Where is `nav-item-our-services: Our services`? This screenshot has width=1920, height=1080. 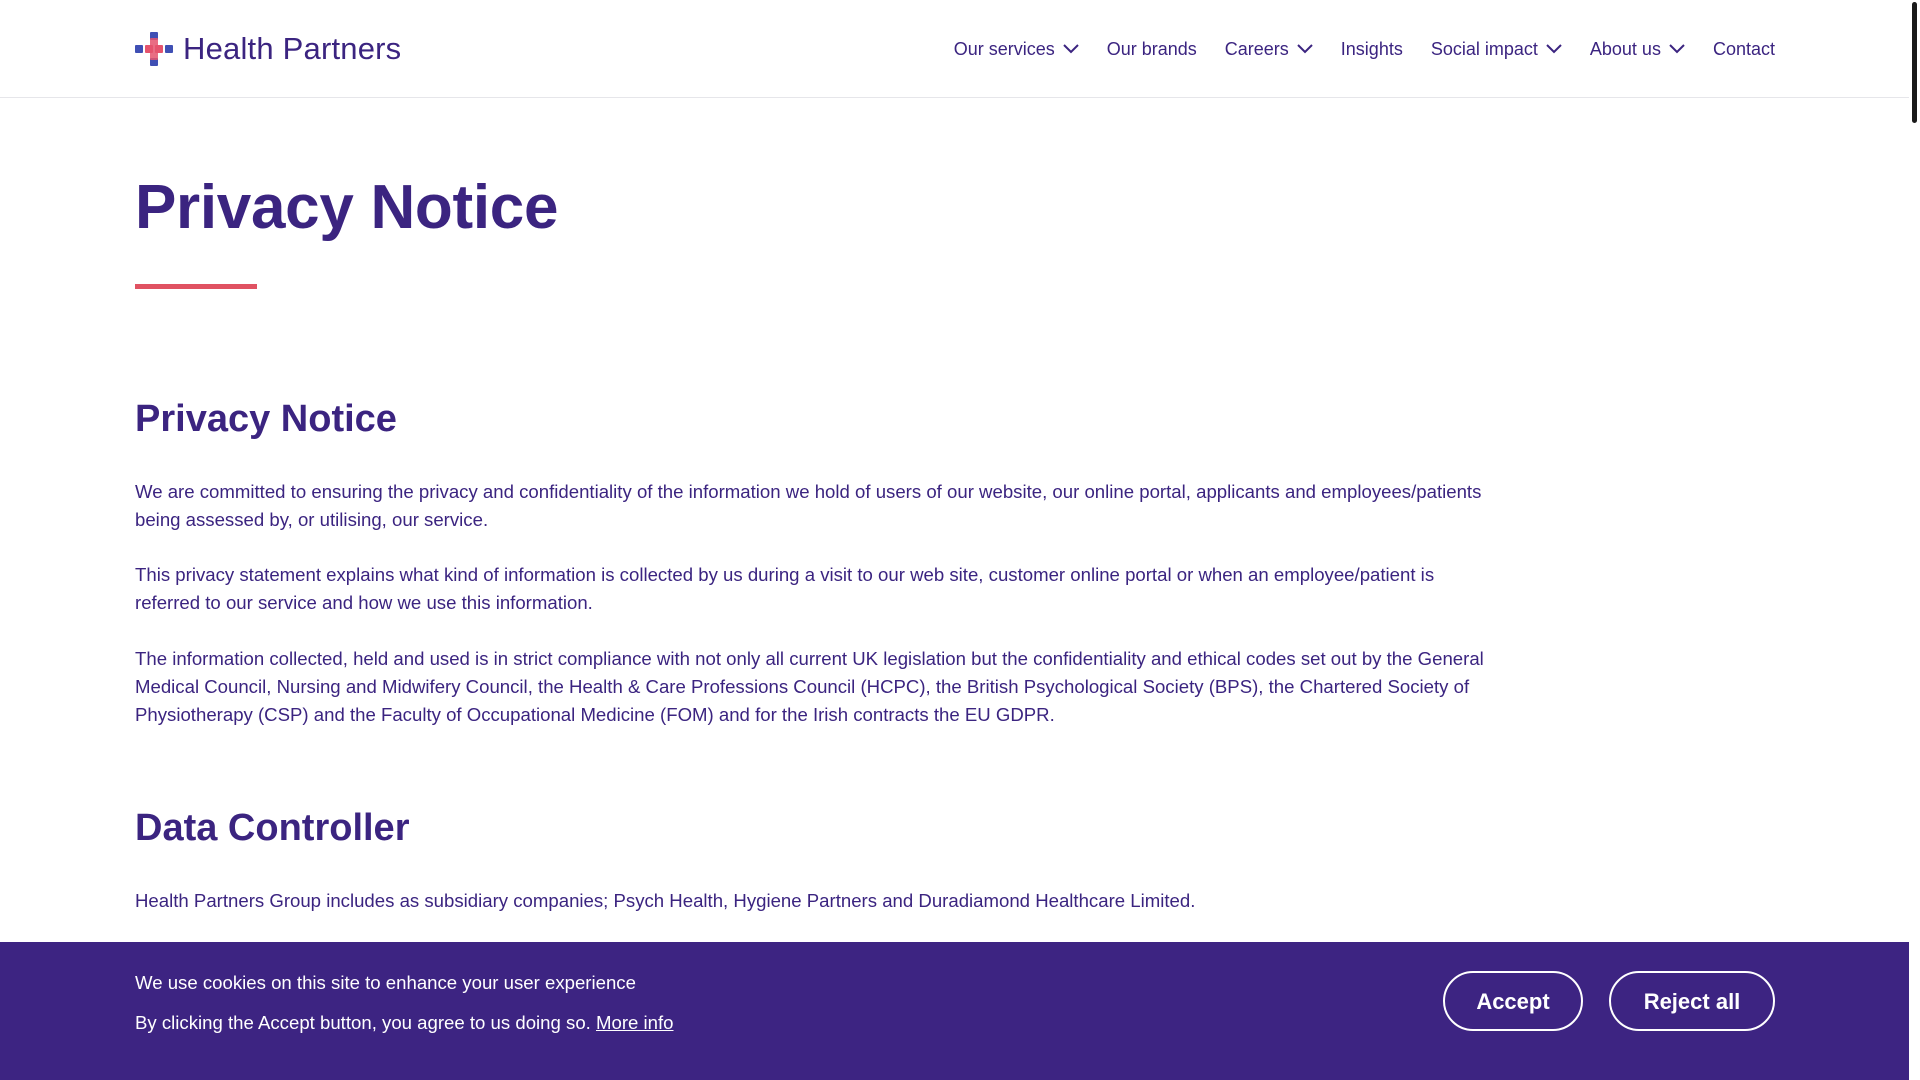 nav-item-our-services: Our services is located at coordinates (1016, 49).